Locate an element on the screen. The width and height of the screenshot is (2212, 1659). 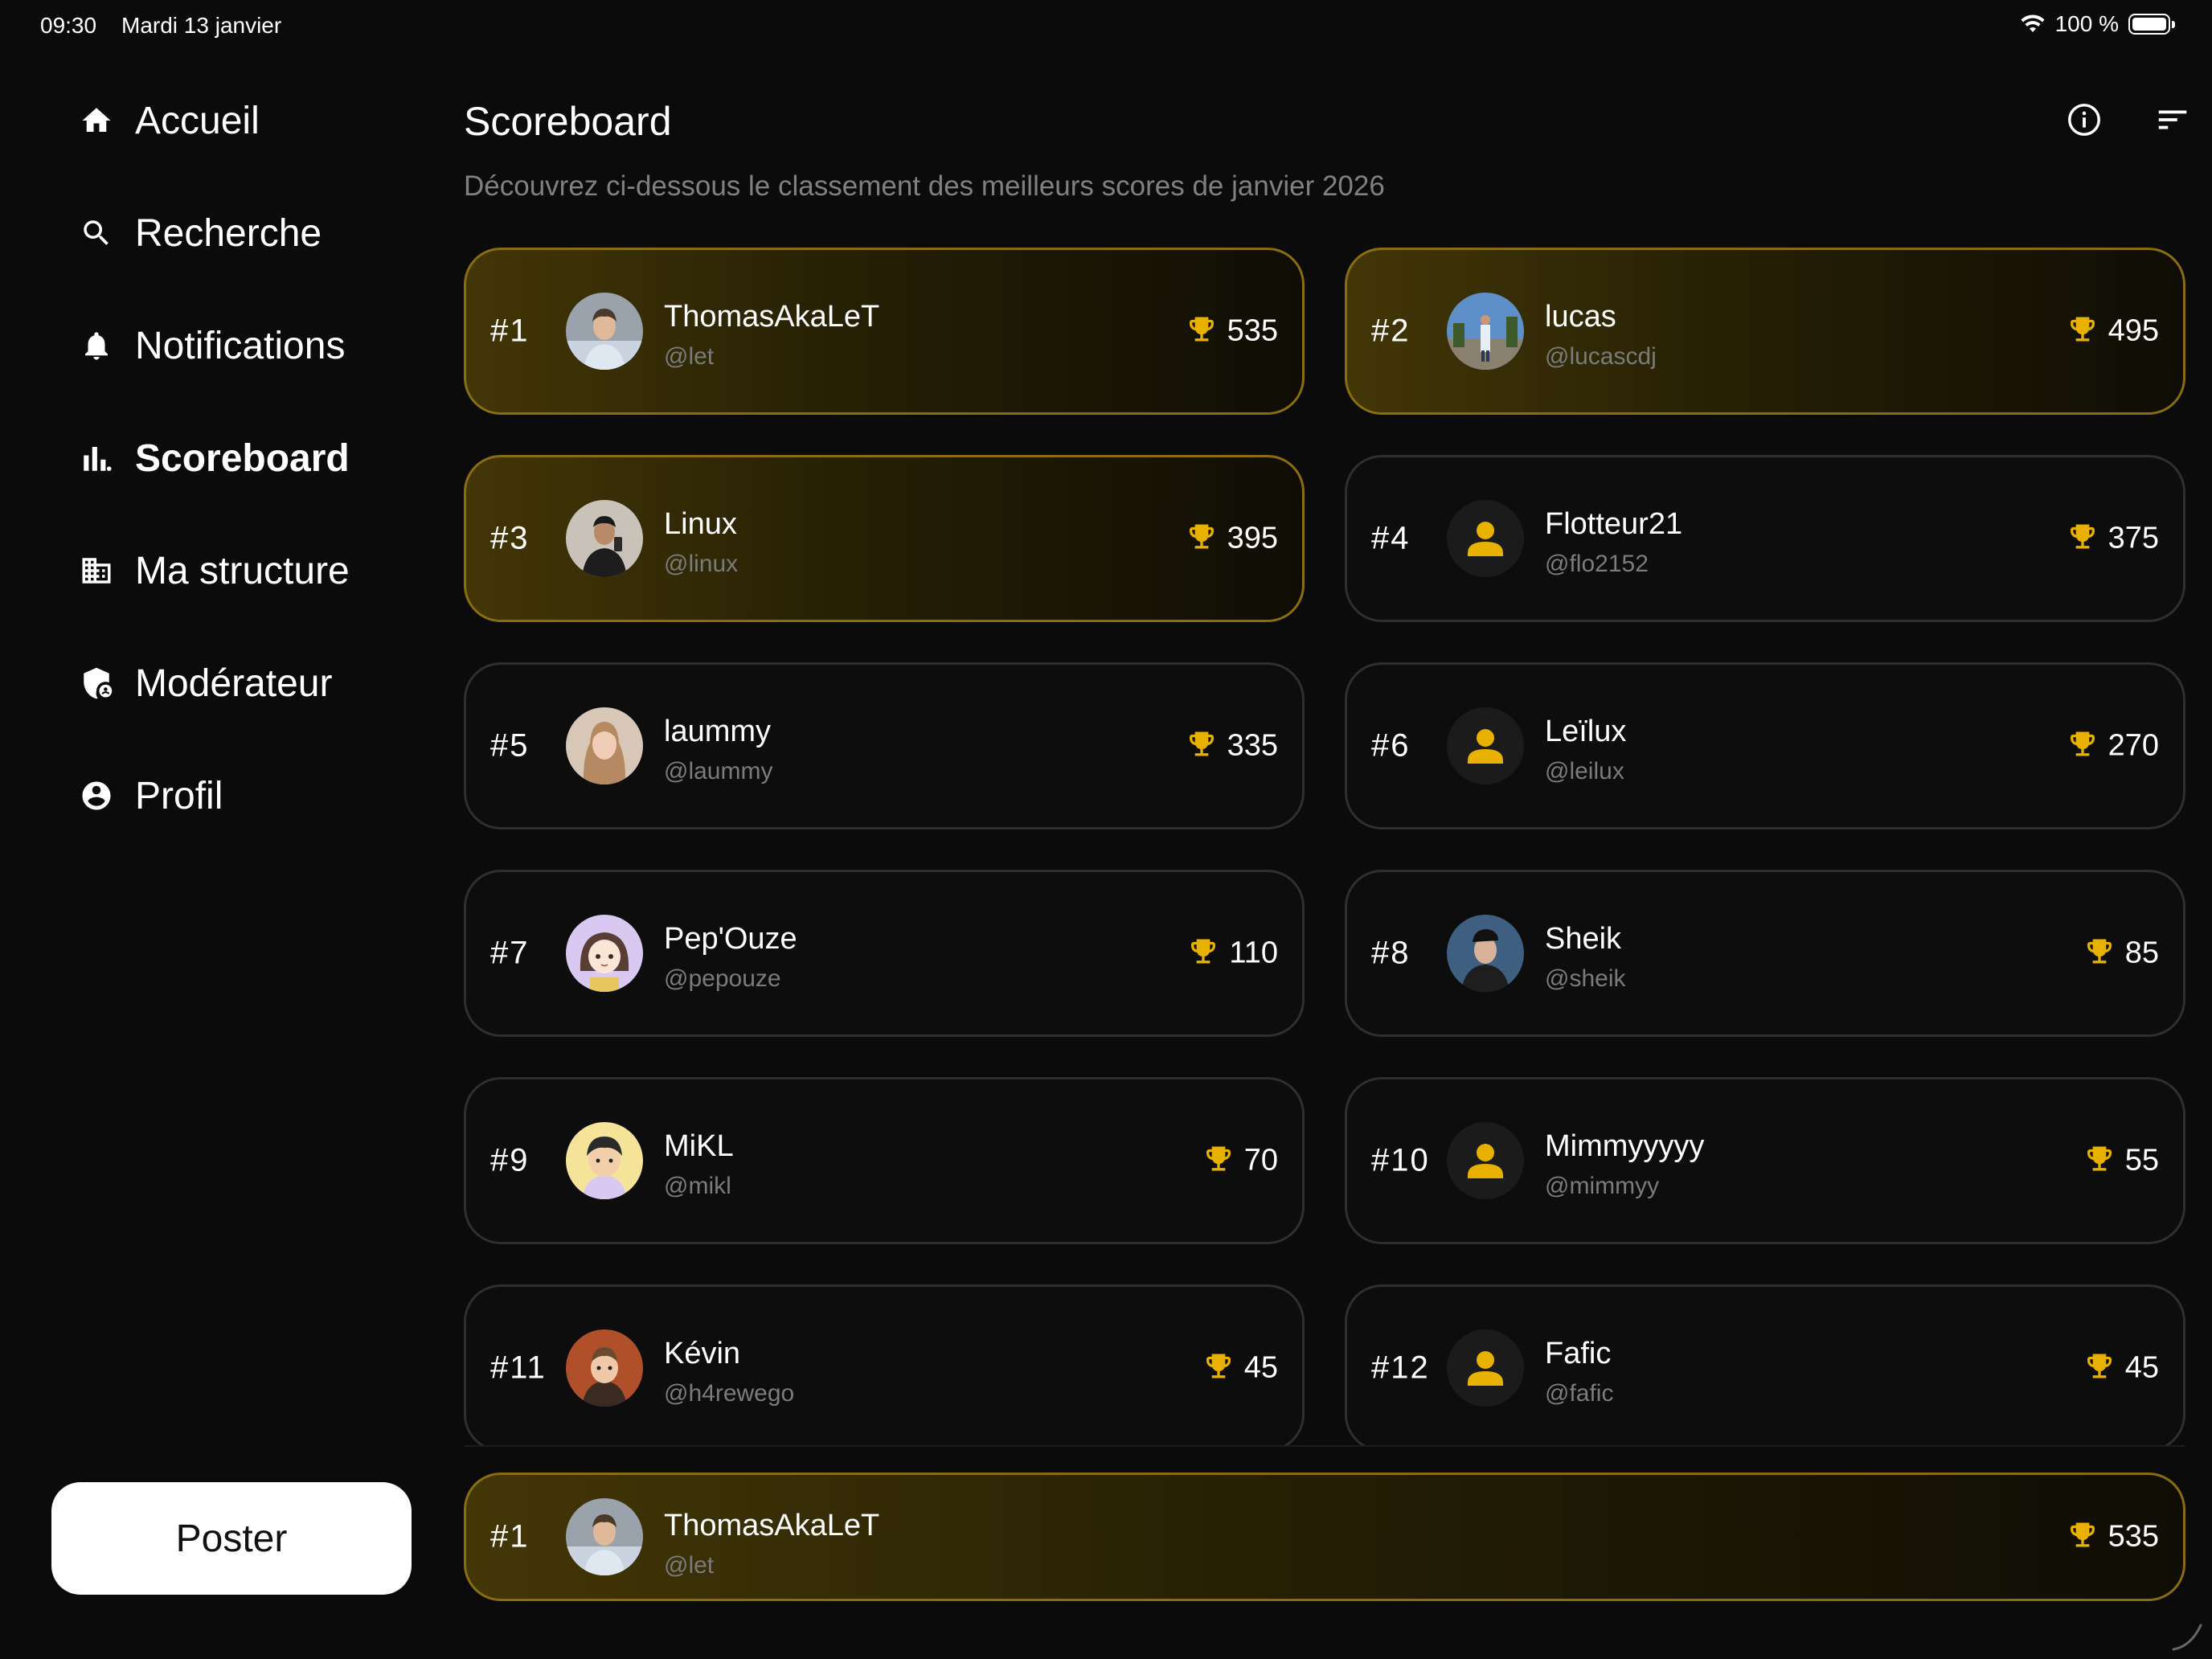
username: Mimmyyyyy is located at coordinates (1625, 1146).